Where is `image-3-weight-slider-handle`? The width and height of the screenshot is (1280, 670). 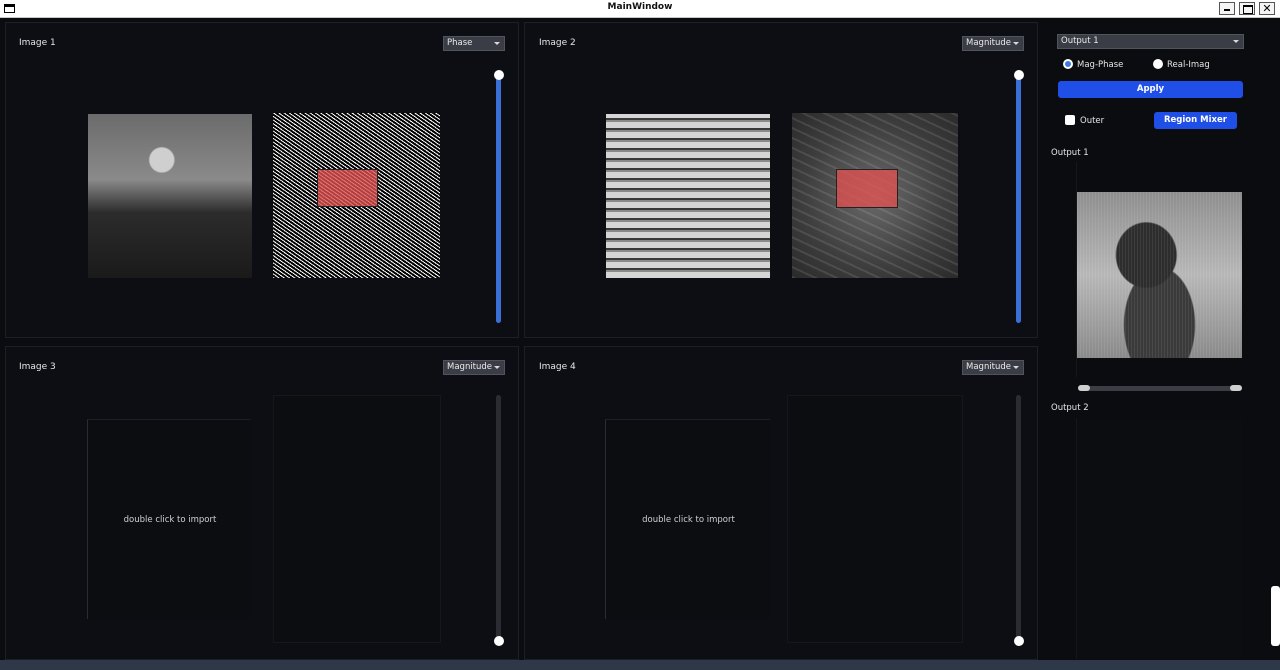 image-3-weight-slider-handle is located at coordinates (499, 641).